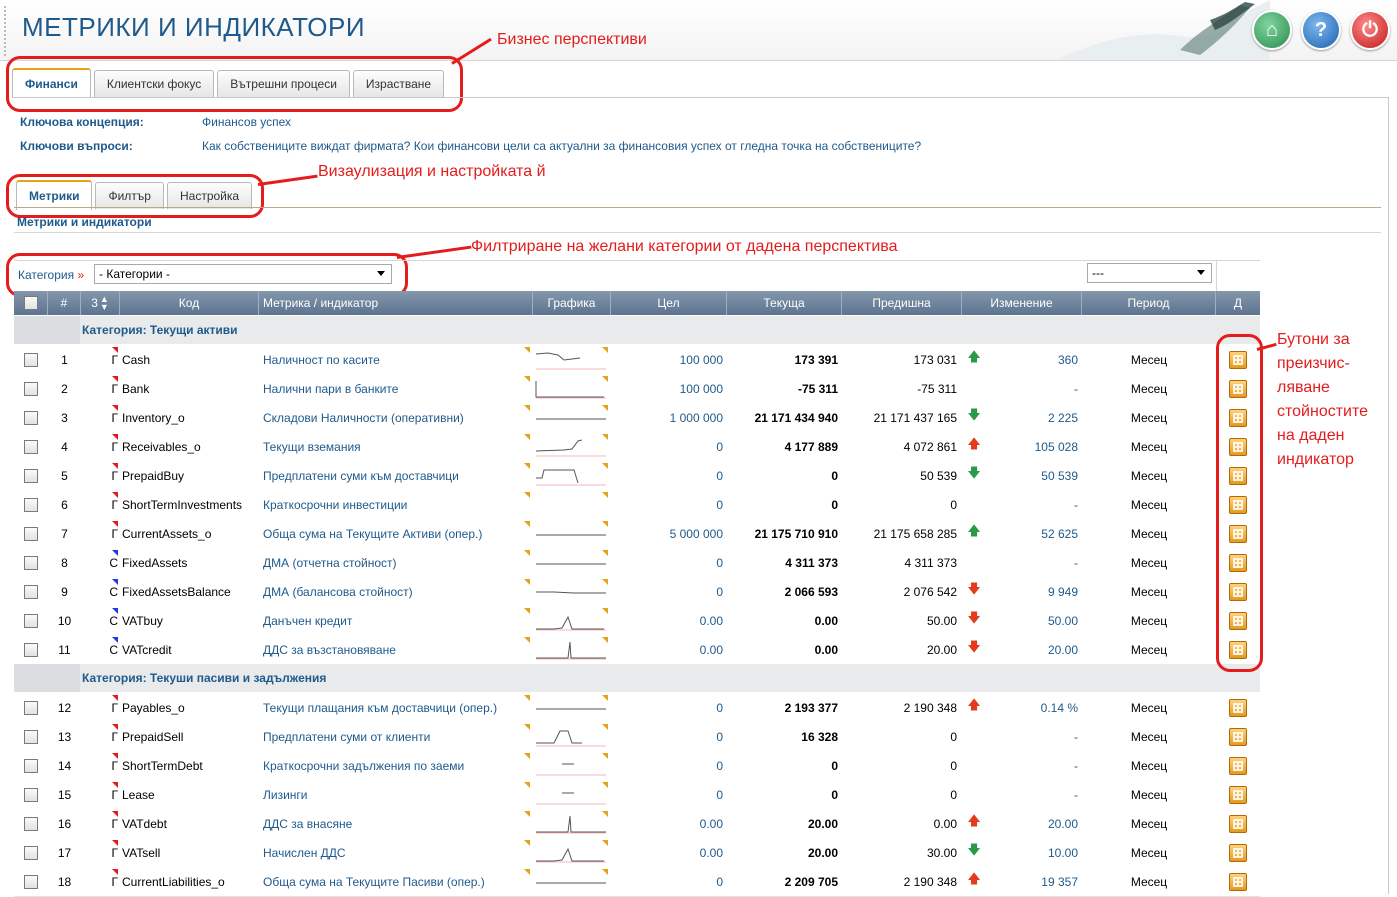  Describe the element at coordinates (397, 620) in the screenshot. I see `row-metric-link: Данъчен кредит` at that location.